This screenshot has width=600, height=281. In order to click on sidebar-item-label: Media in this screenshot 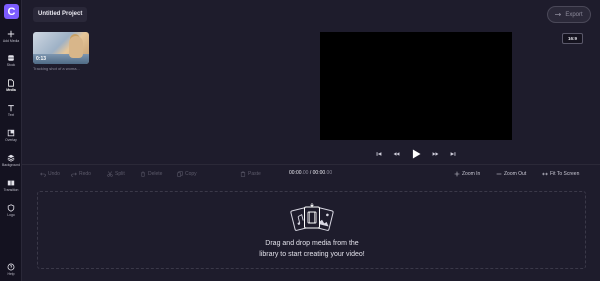, I will do `click(11, 90)`.